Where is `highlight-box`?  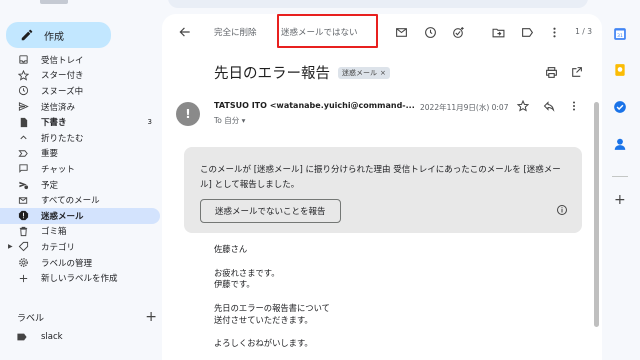 highlight-box is located at coordinates (327, 31).